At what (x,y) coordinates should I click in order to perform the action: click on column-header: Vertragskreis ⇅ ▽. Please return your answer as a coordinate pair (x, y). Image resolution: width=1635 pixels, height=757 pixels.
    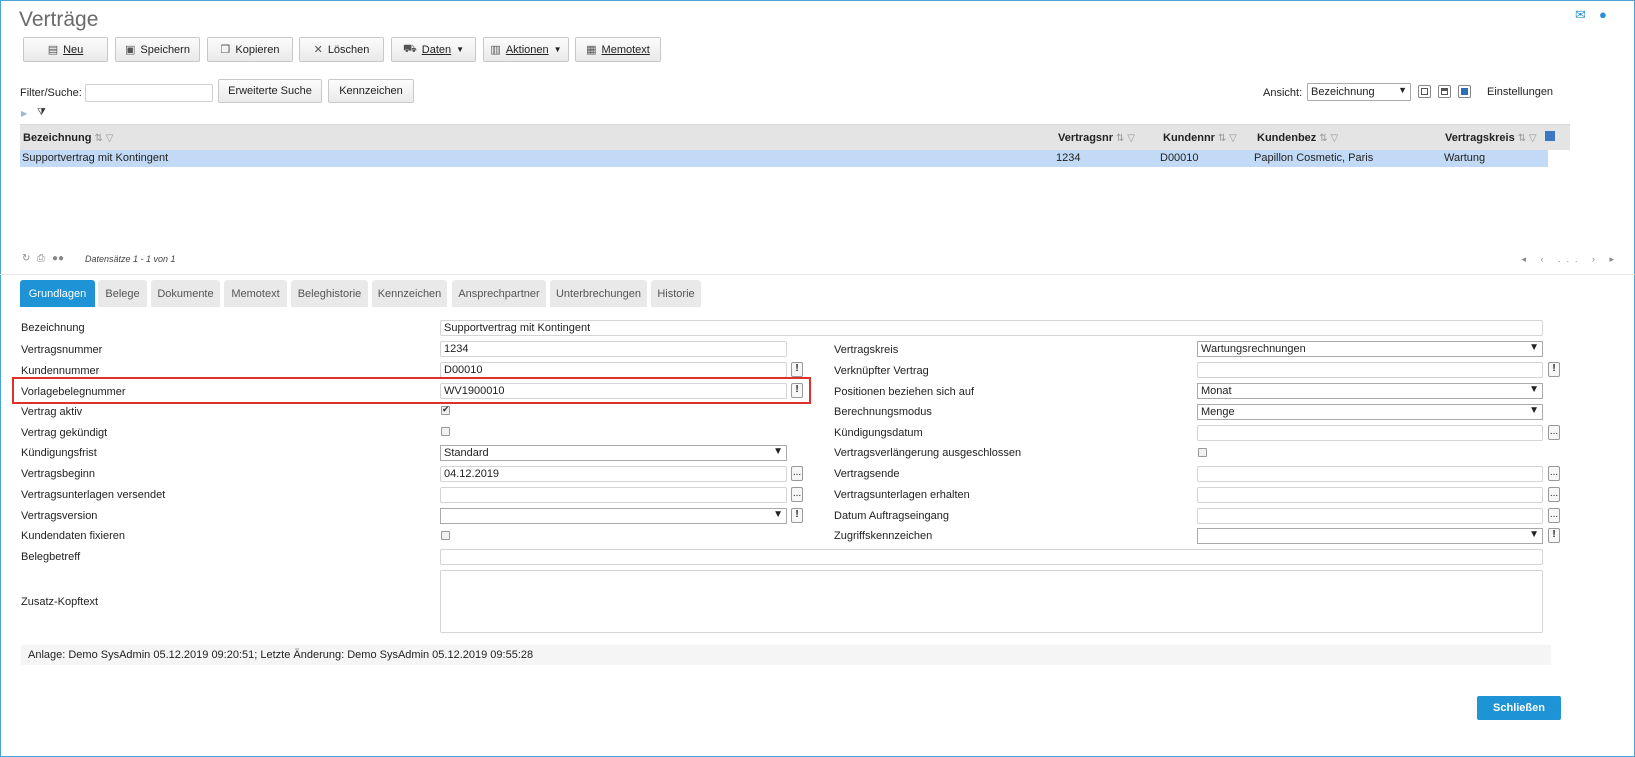
    Looking at the image, I should click on (1491, 138).